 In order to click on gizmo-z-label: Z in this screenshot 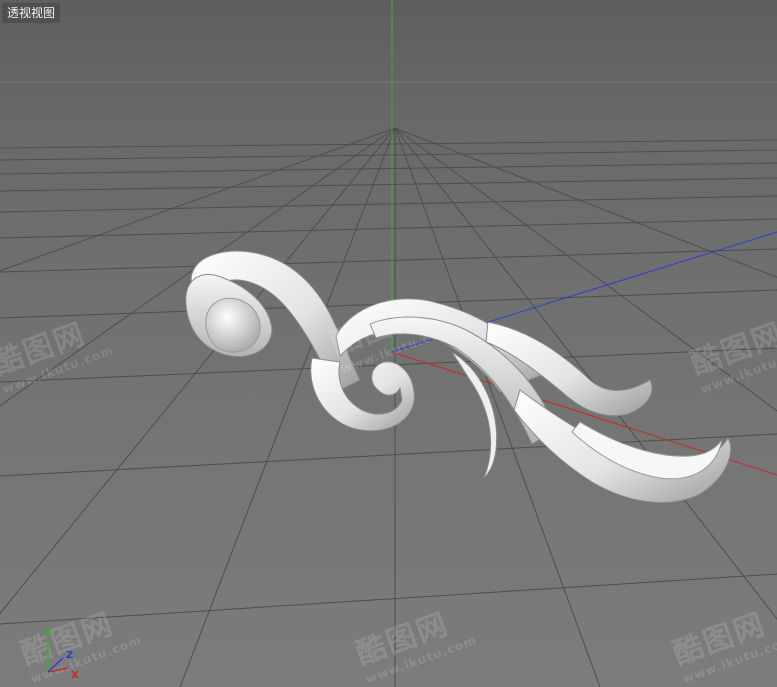, I will do `click(70, 655)`.